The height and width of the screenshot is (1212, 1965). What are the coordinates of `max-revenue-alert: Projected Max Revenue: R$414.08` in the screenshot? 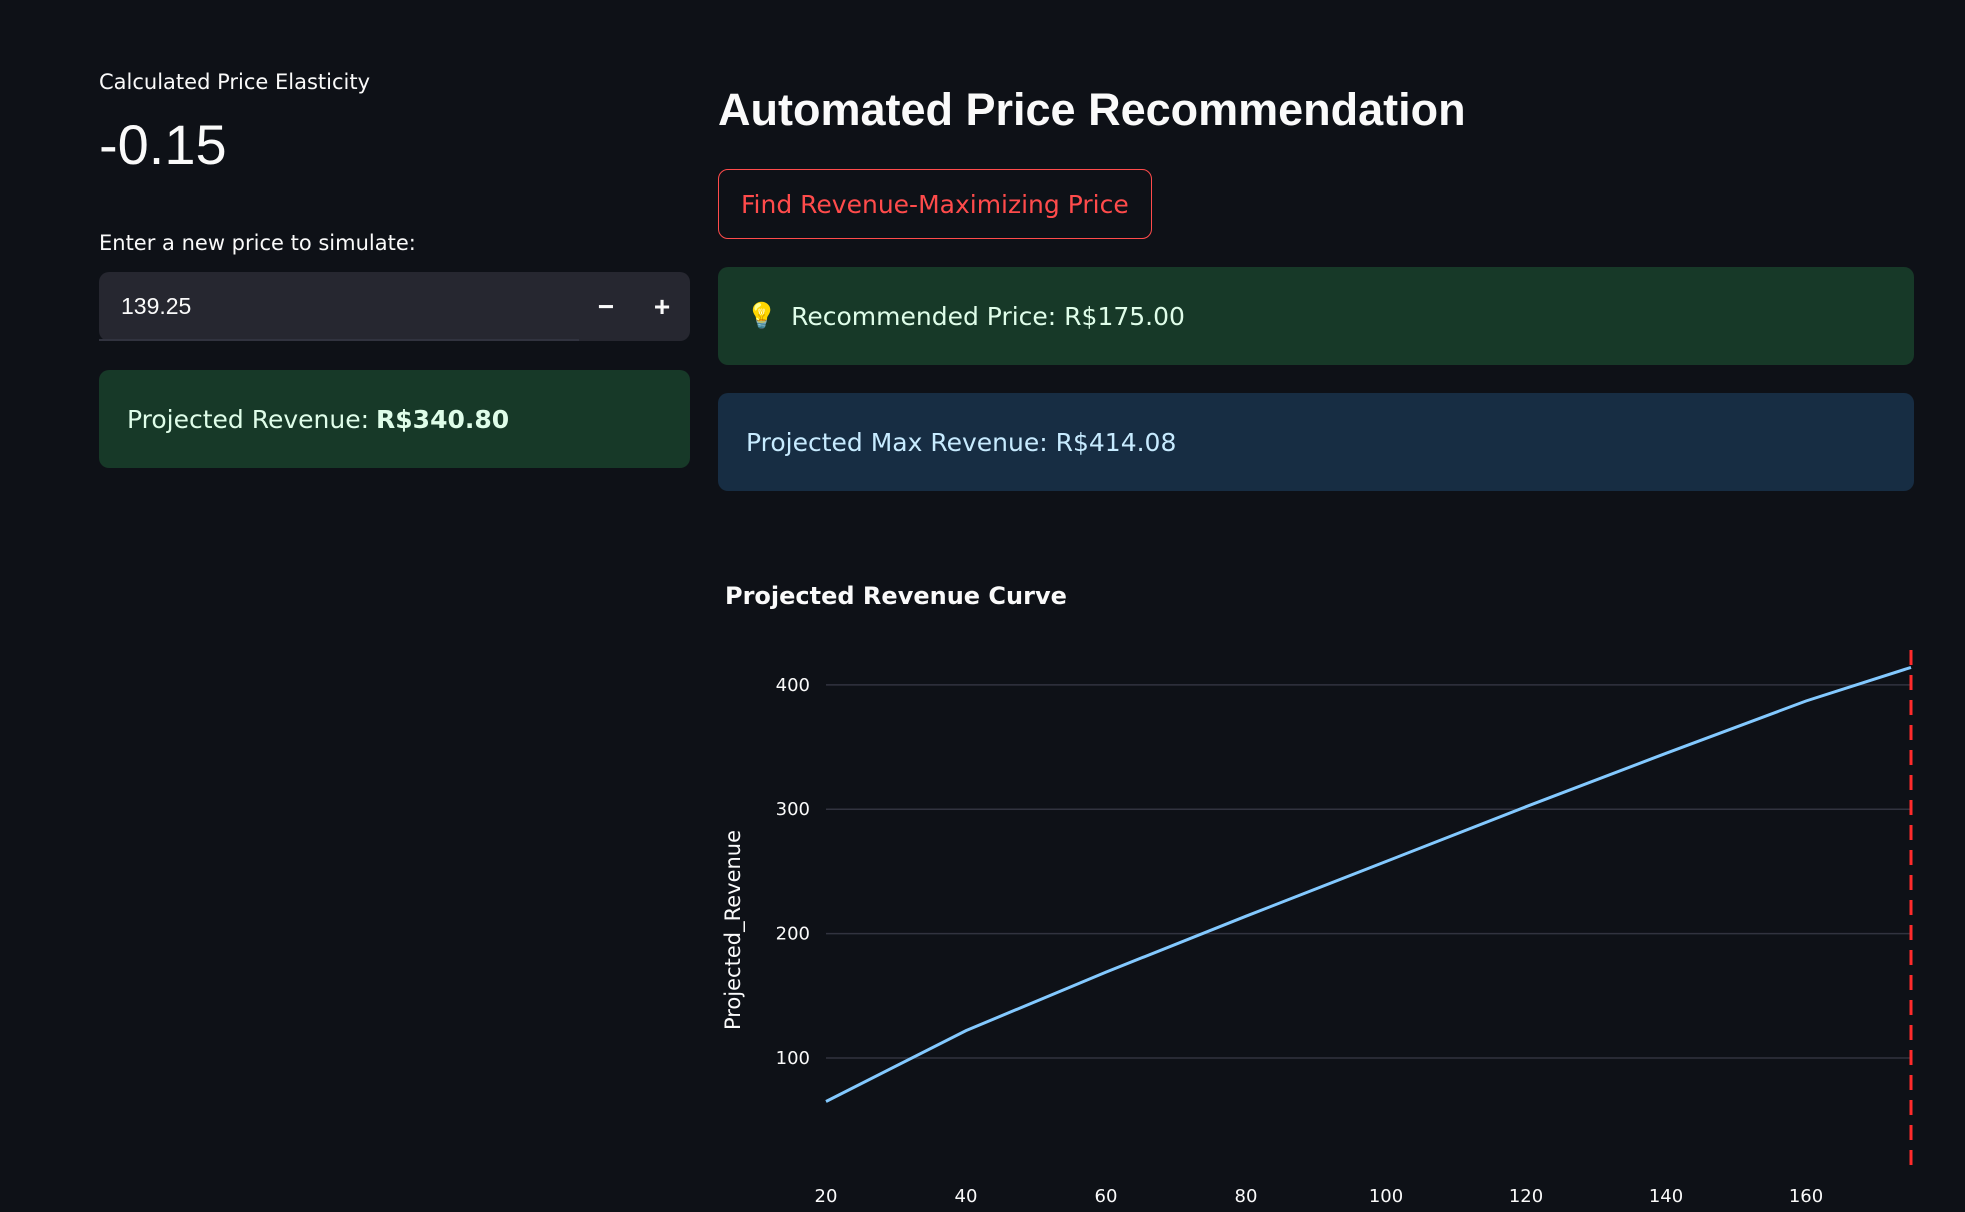 It's located at (1316, 442).